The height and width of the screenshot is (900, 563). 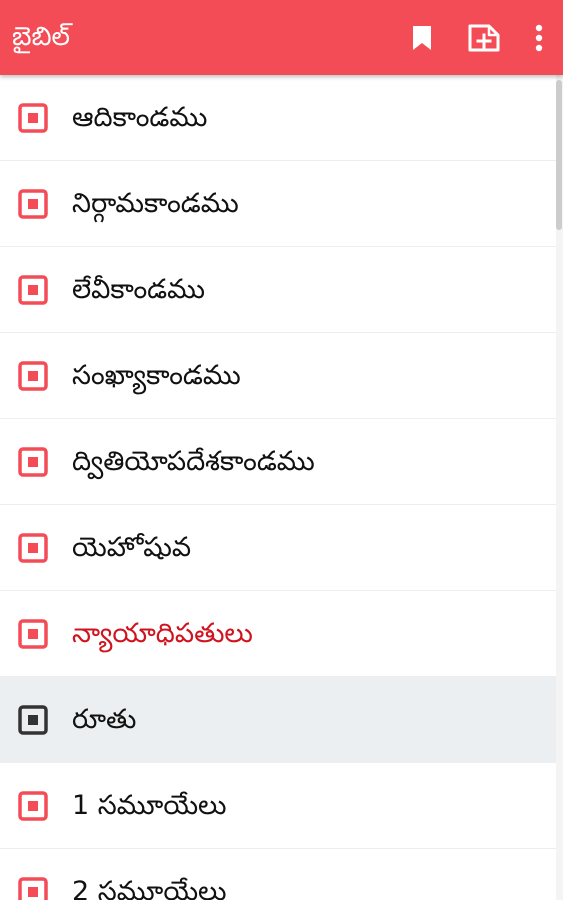 What do you see at coordinates (149, 805) in the screenshot?
I see `book-title: 1 సమూయేలు` at bounding box center [149, 805].